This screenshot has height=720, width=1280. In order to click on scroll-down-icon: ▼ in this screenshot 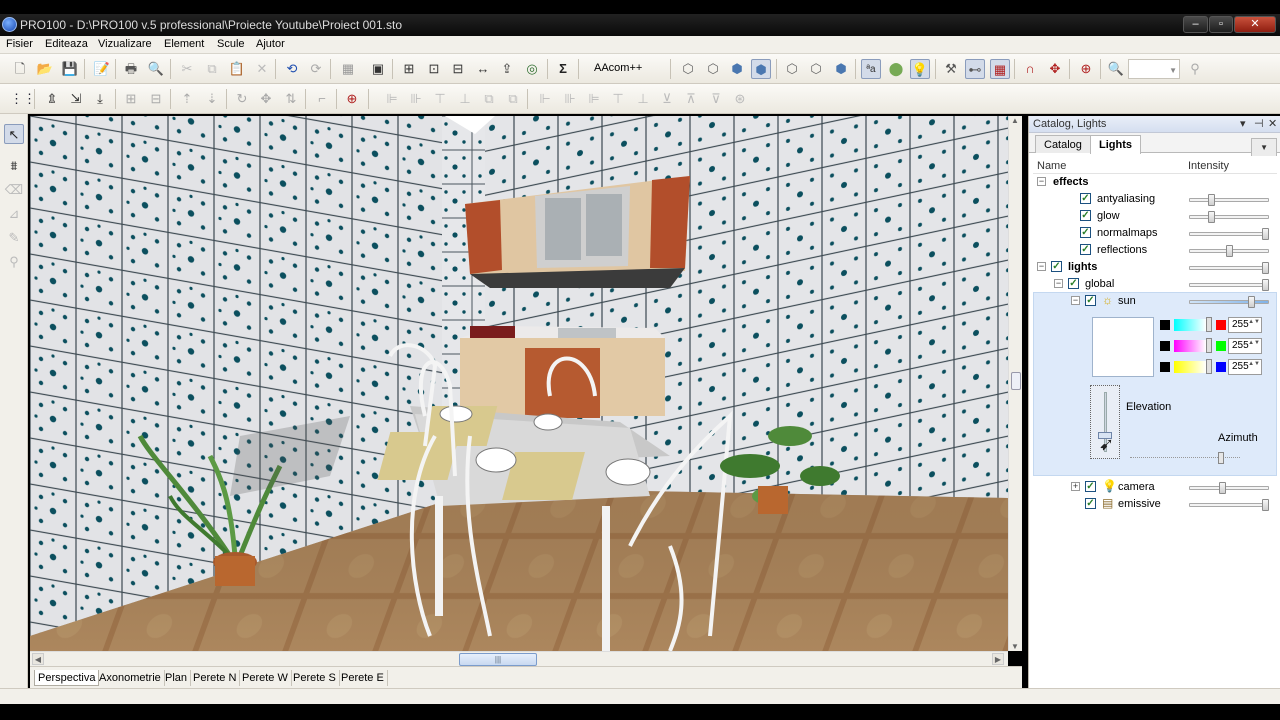, I will do `click(1015, 646)`.